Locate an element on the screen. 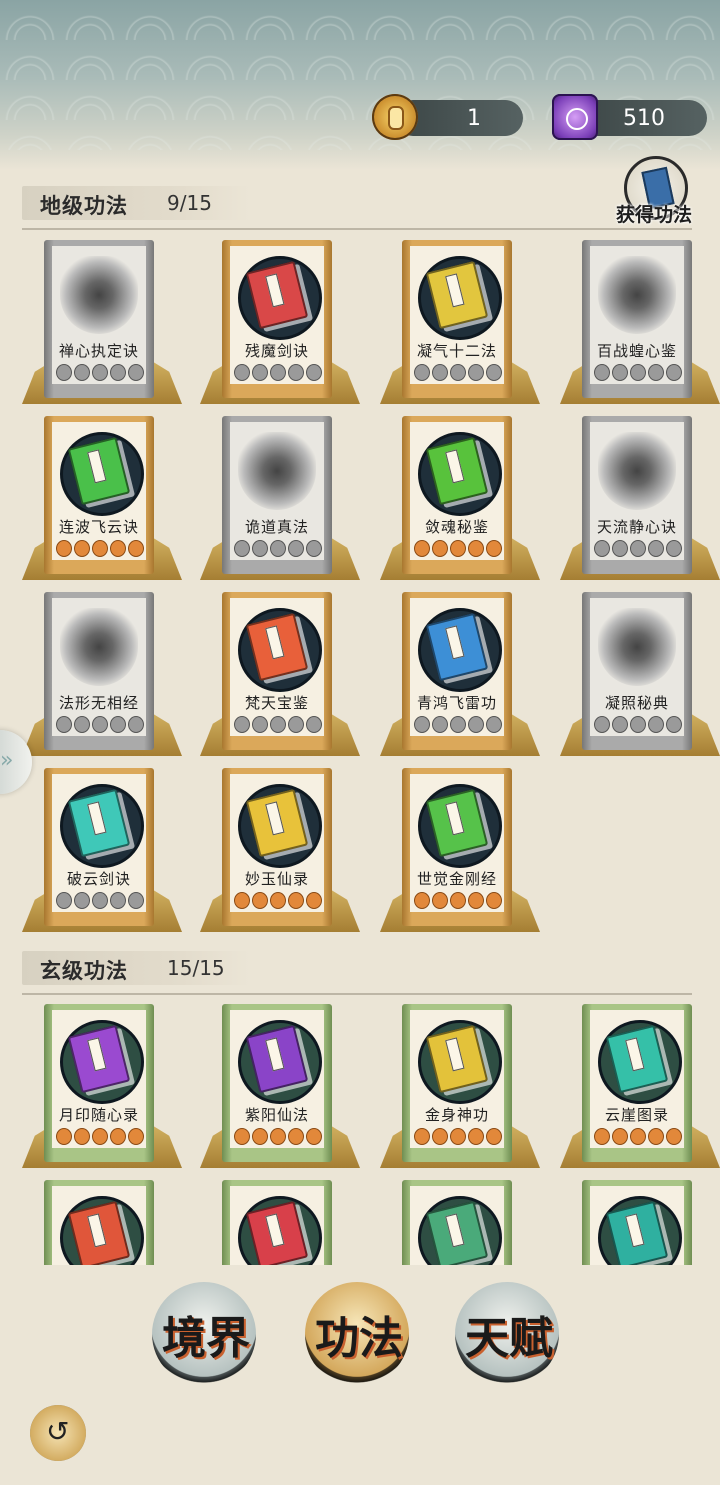  skill-name: 凝照秘典 is located at coordinates (636, 703).